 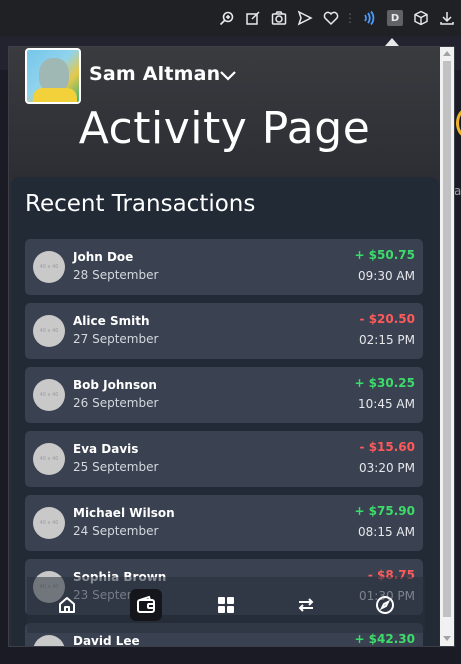 I want to click on page-title: Activity Page, so click(x=224, y=128).